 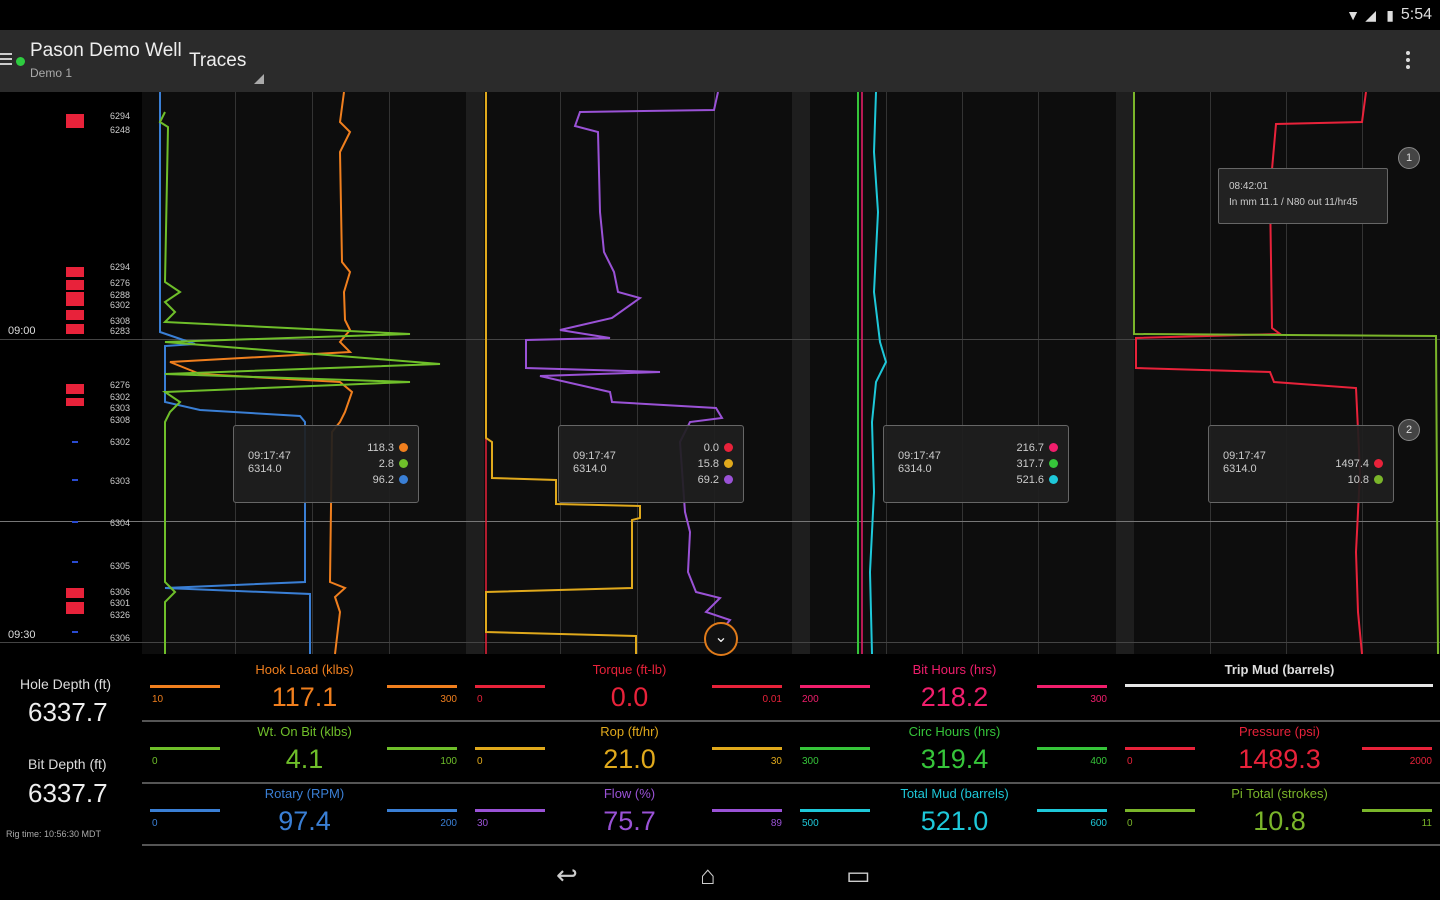 I want to click on readout-label: Bit Hours (hrs), so click(x=954, y=669).